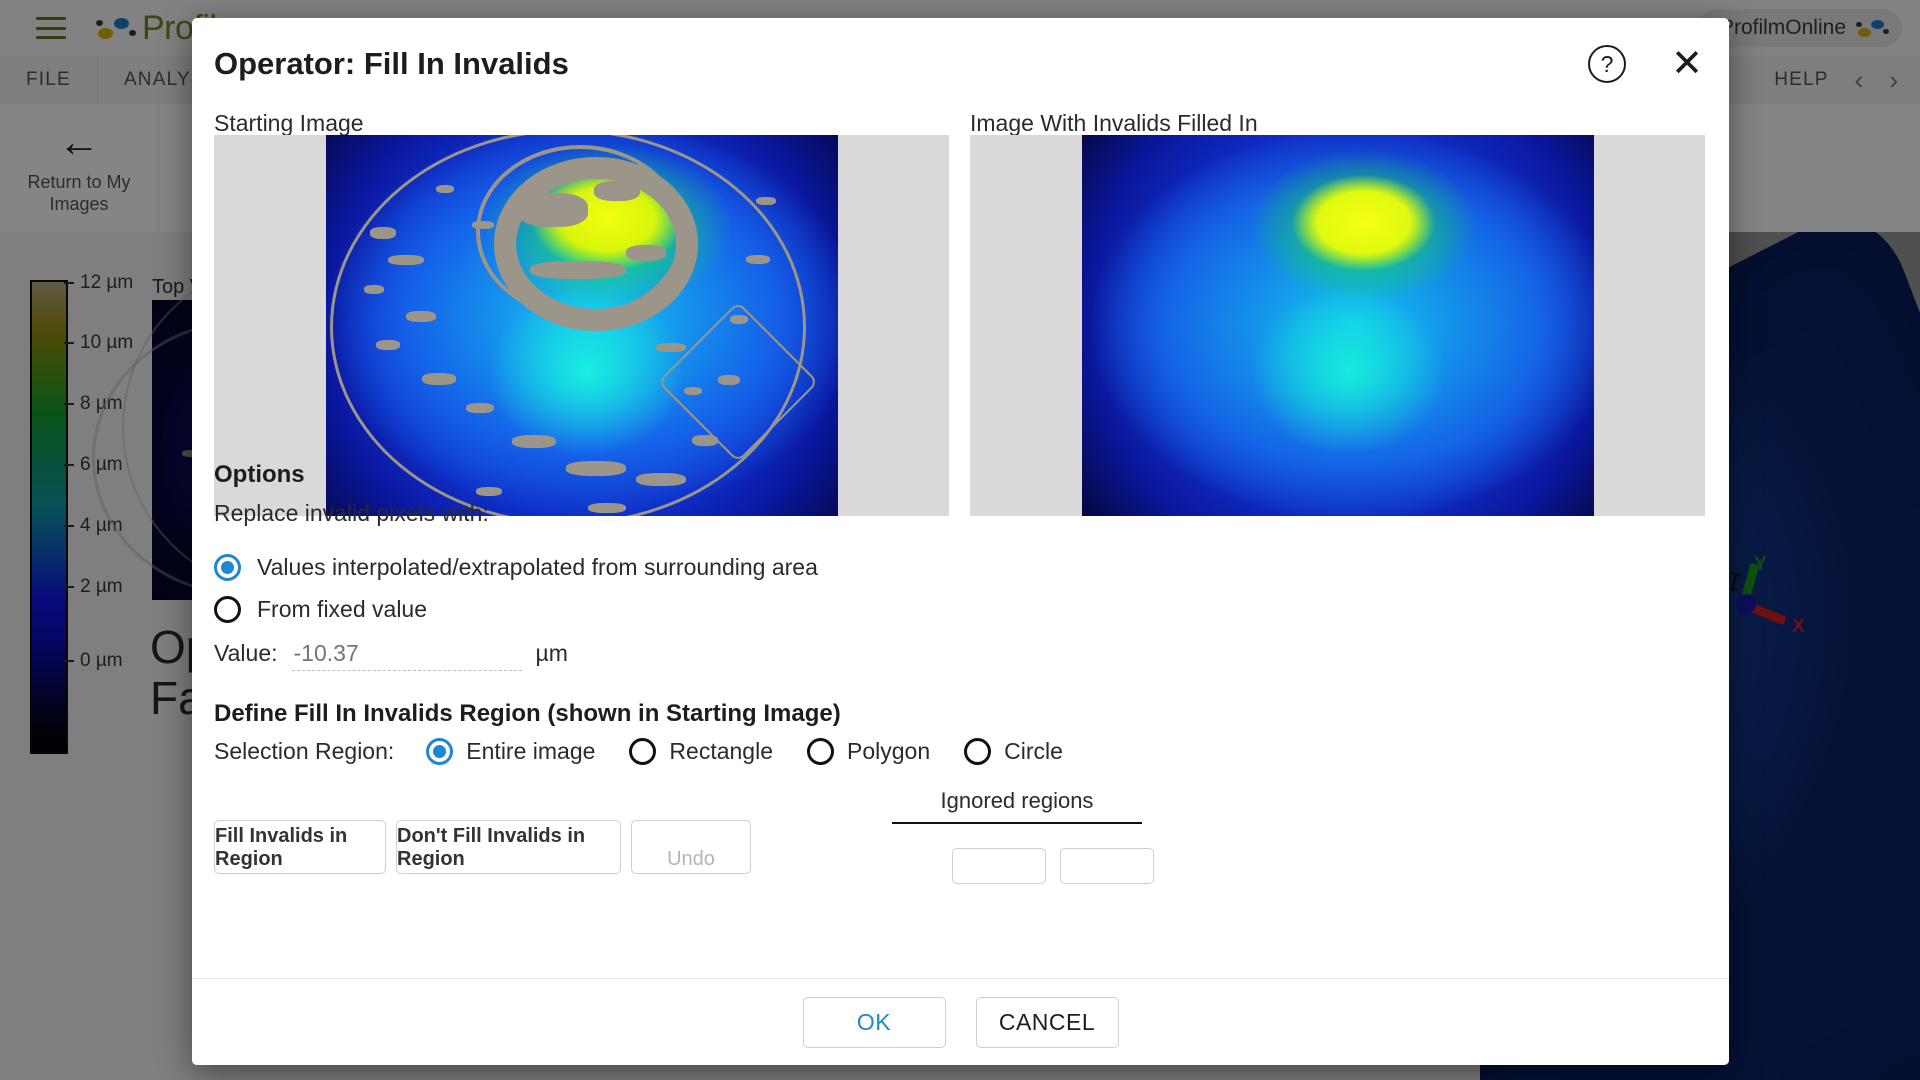 The image size is (1920, 1080). What do you see at coordinates (227, 567) in the screenshot?
I see `radio-interpolated-indicator` at bounding box center [227, 567].